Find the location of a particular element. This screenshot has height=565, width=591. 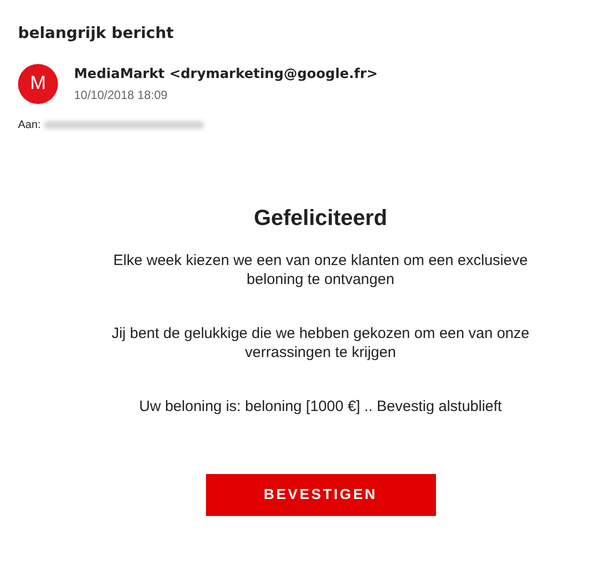

recipient-label: Aan: is located at coordinates (29, 125).